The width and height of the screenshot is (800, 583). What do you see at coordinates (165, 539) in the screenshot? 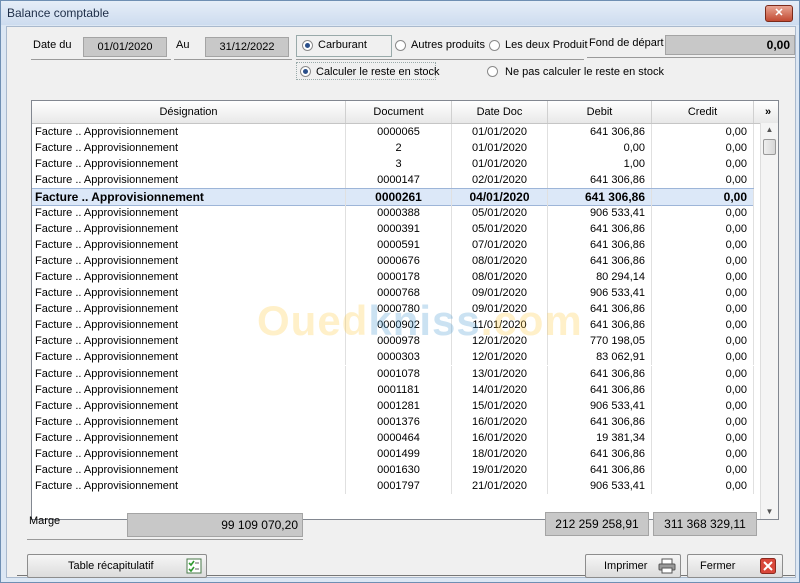
I see `marge-underline` at bounding box center [165, 539].